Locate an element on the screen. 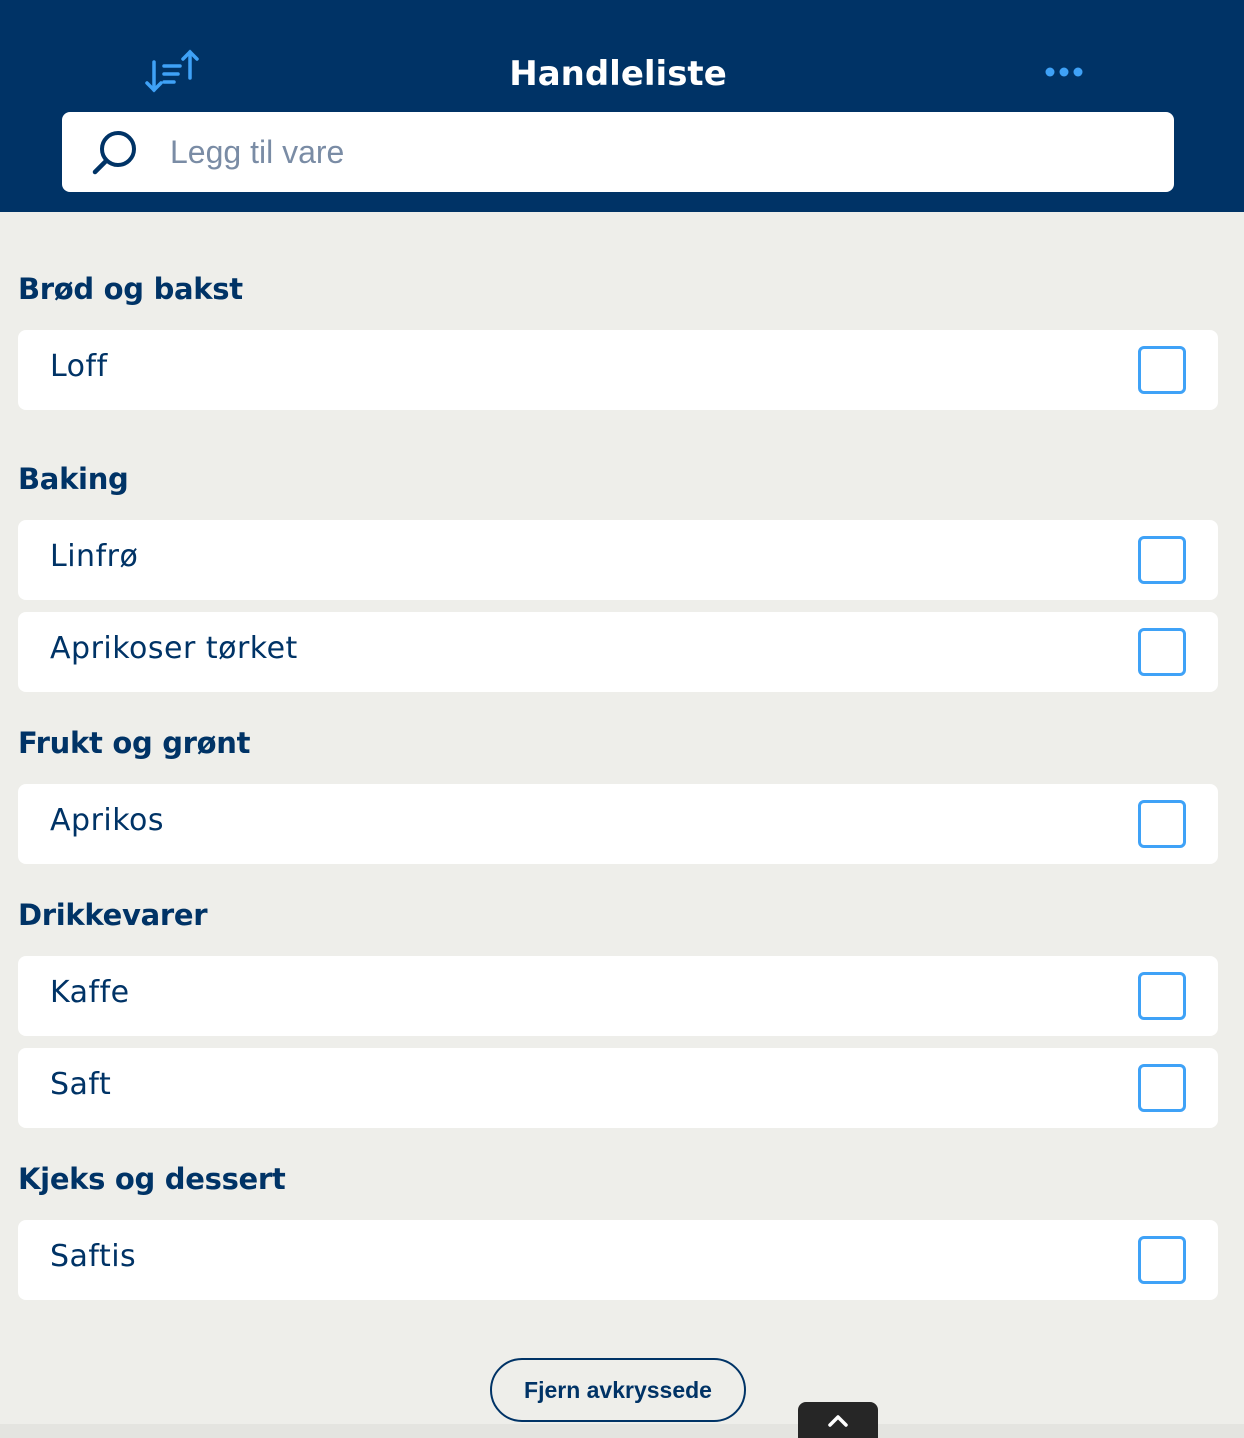  item-label: Linfrø is located at coordinates (94, 556).